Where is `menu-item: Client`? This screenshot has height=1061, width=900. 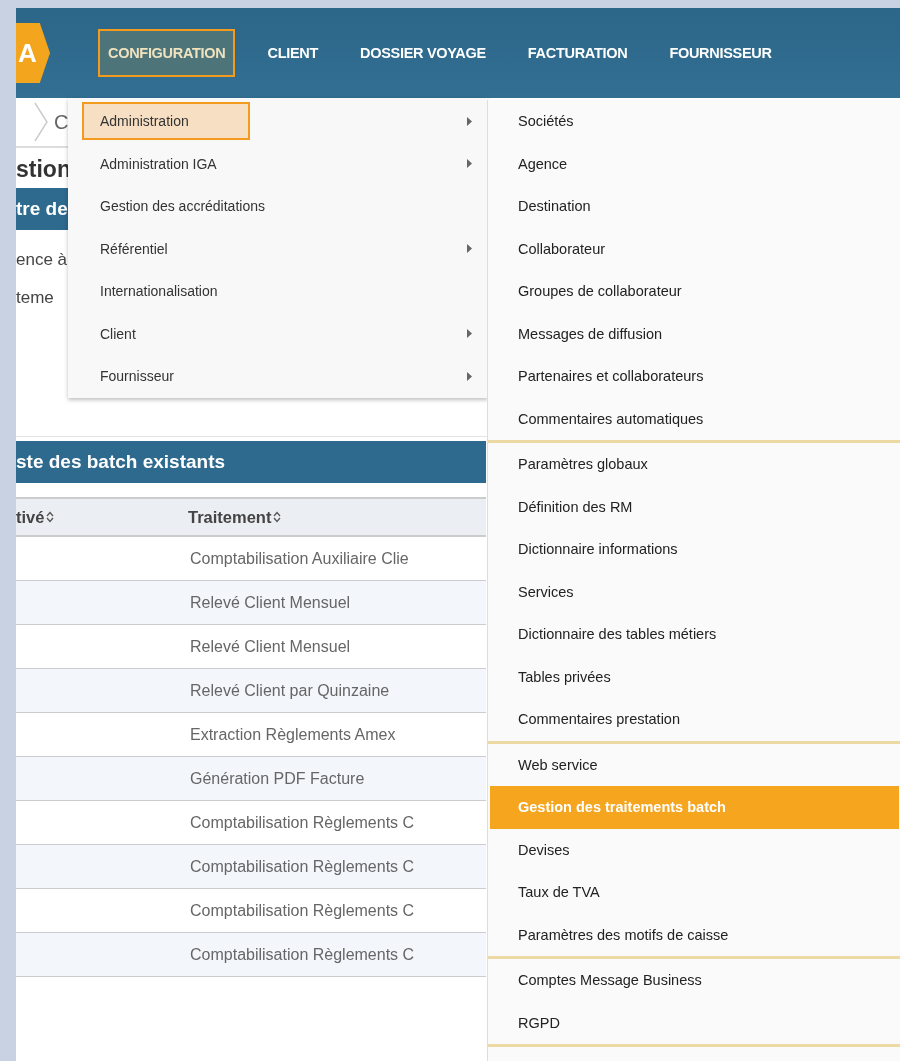
menu-item: Client is located at coordinates (166, 333).